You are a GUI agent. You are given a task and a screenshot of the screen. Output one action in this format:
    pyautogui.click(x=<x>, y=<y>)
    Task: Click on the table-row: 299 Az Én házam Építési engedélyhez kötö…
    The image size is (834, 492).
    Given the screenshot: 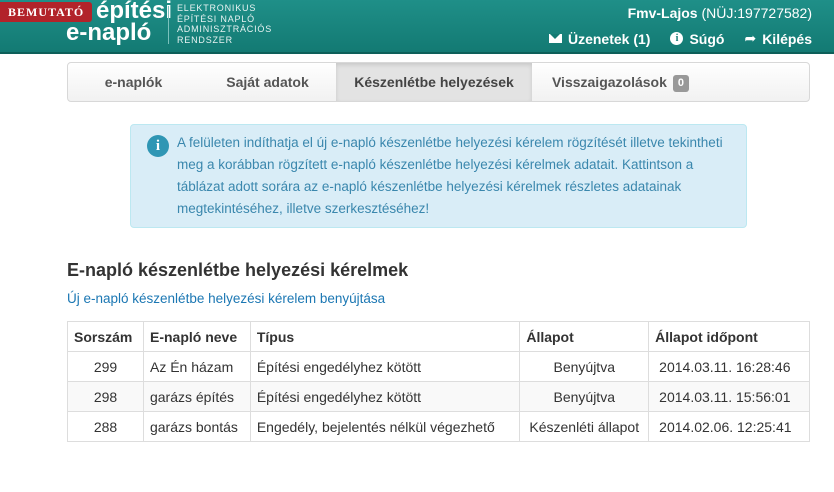 What is the action you would take?
    pyautogui.click(x=438, y=366)
    